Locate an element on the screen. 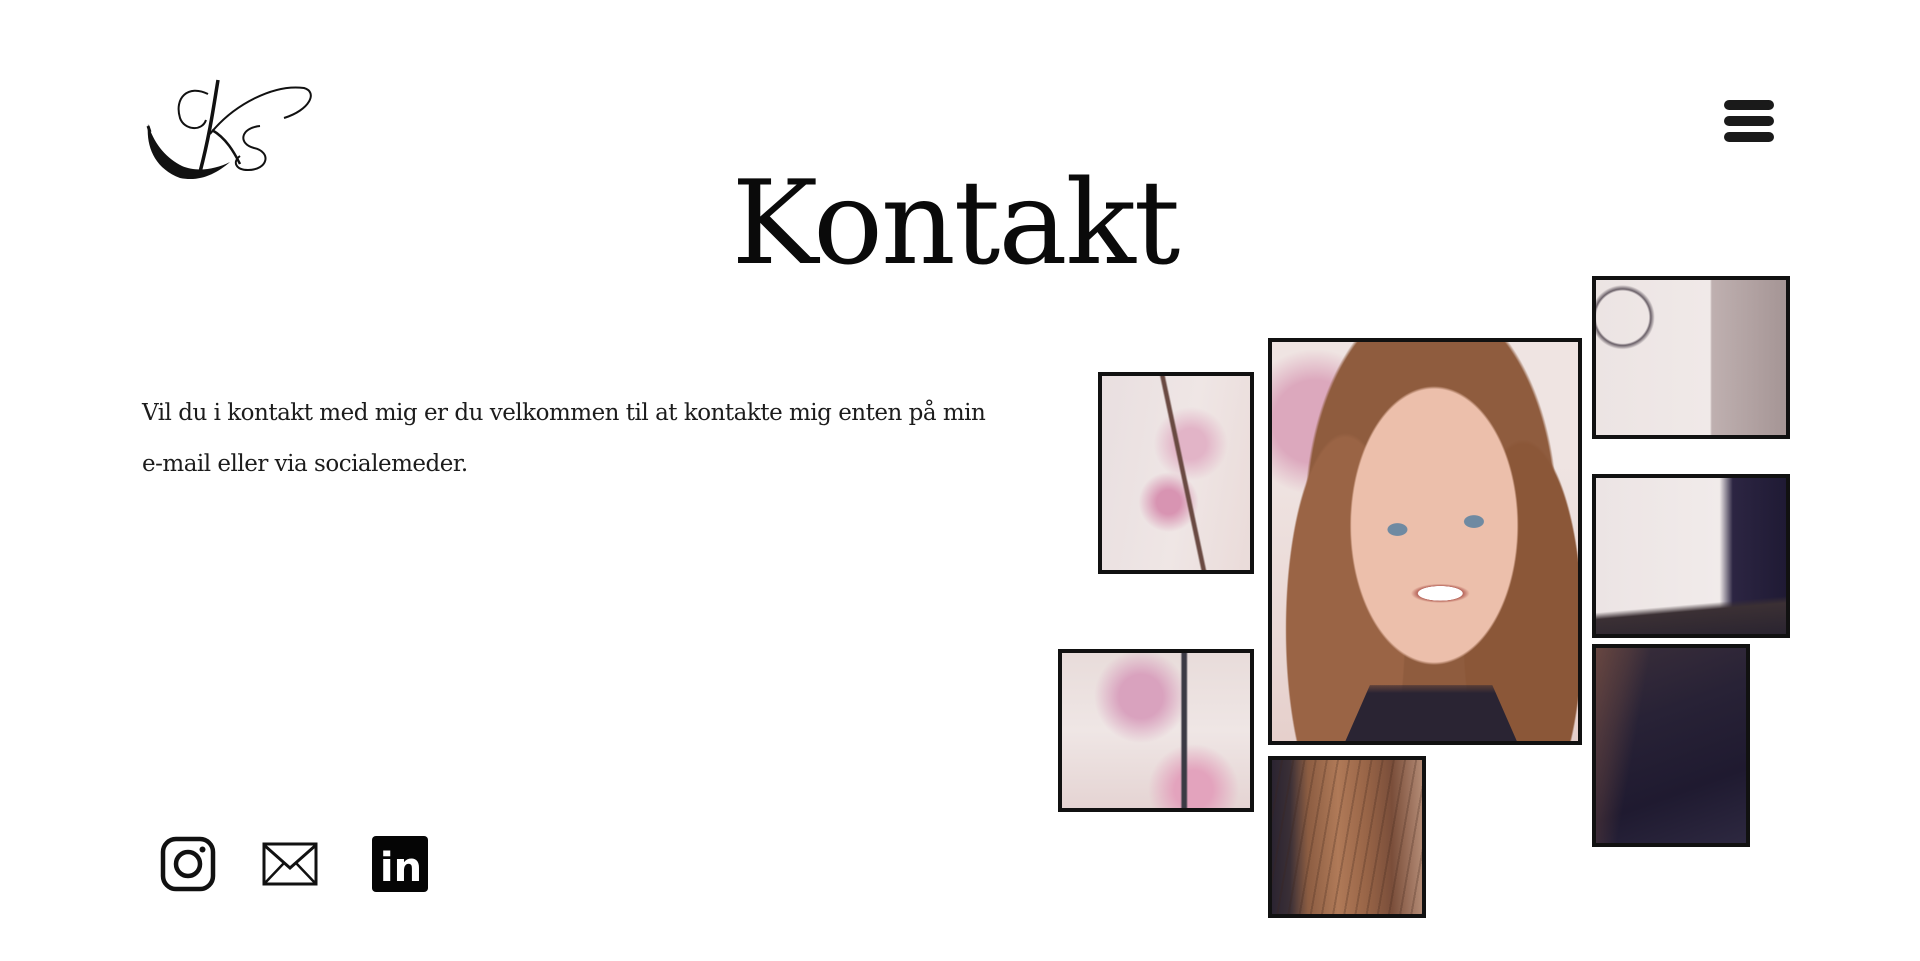  intro-line-2: e-mail eller via socialemeder. is located at coordinates (305, 464).